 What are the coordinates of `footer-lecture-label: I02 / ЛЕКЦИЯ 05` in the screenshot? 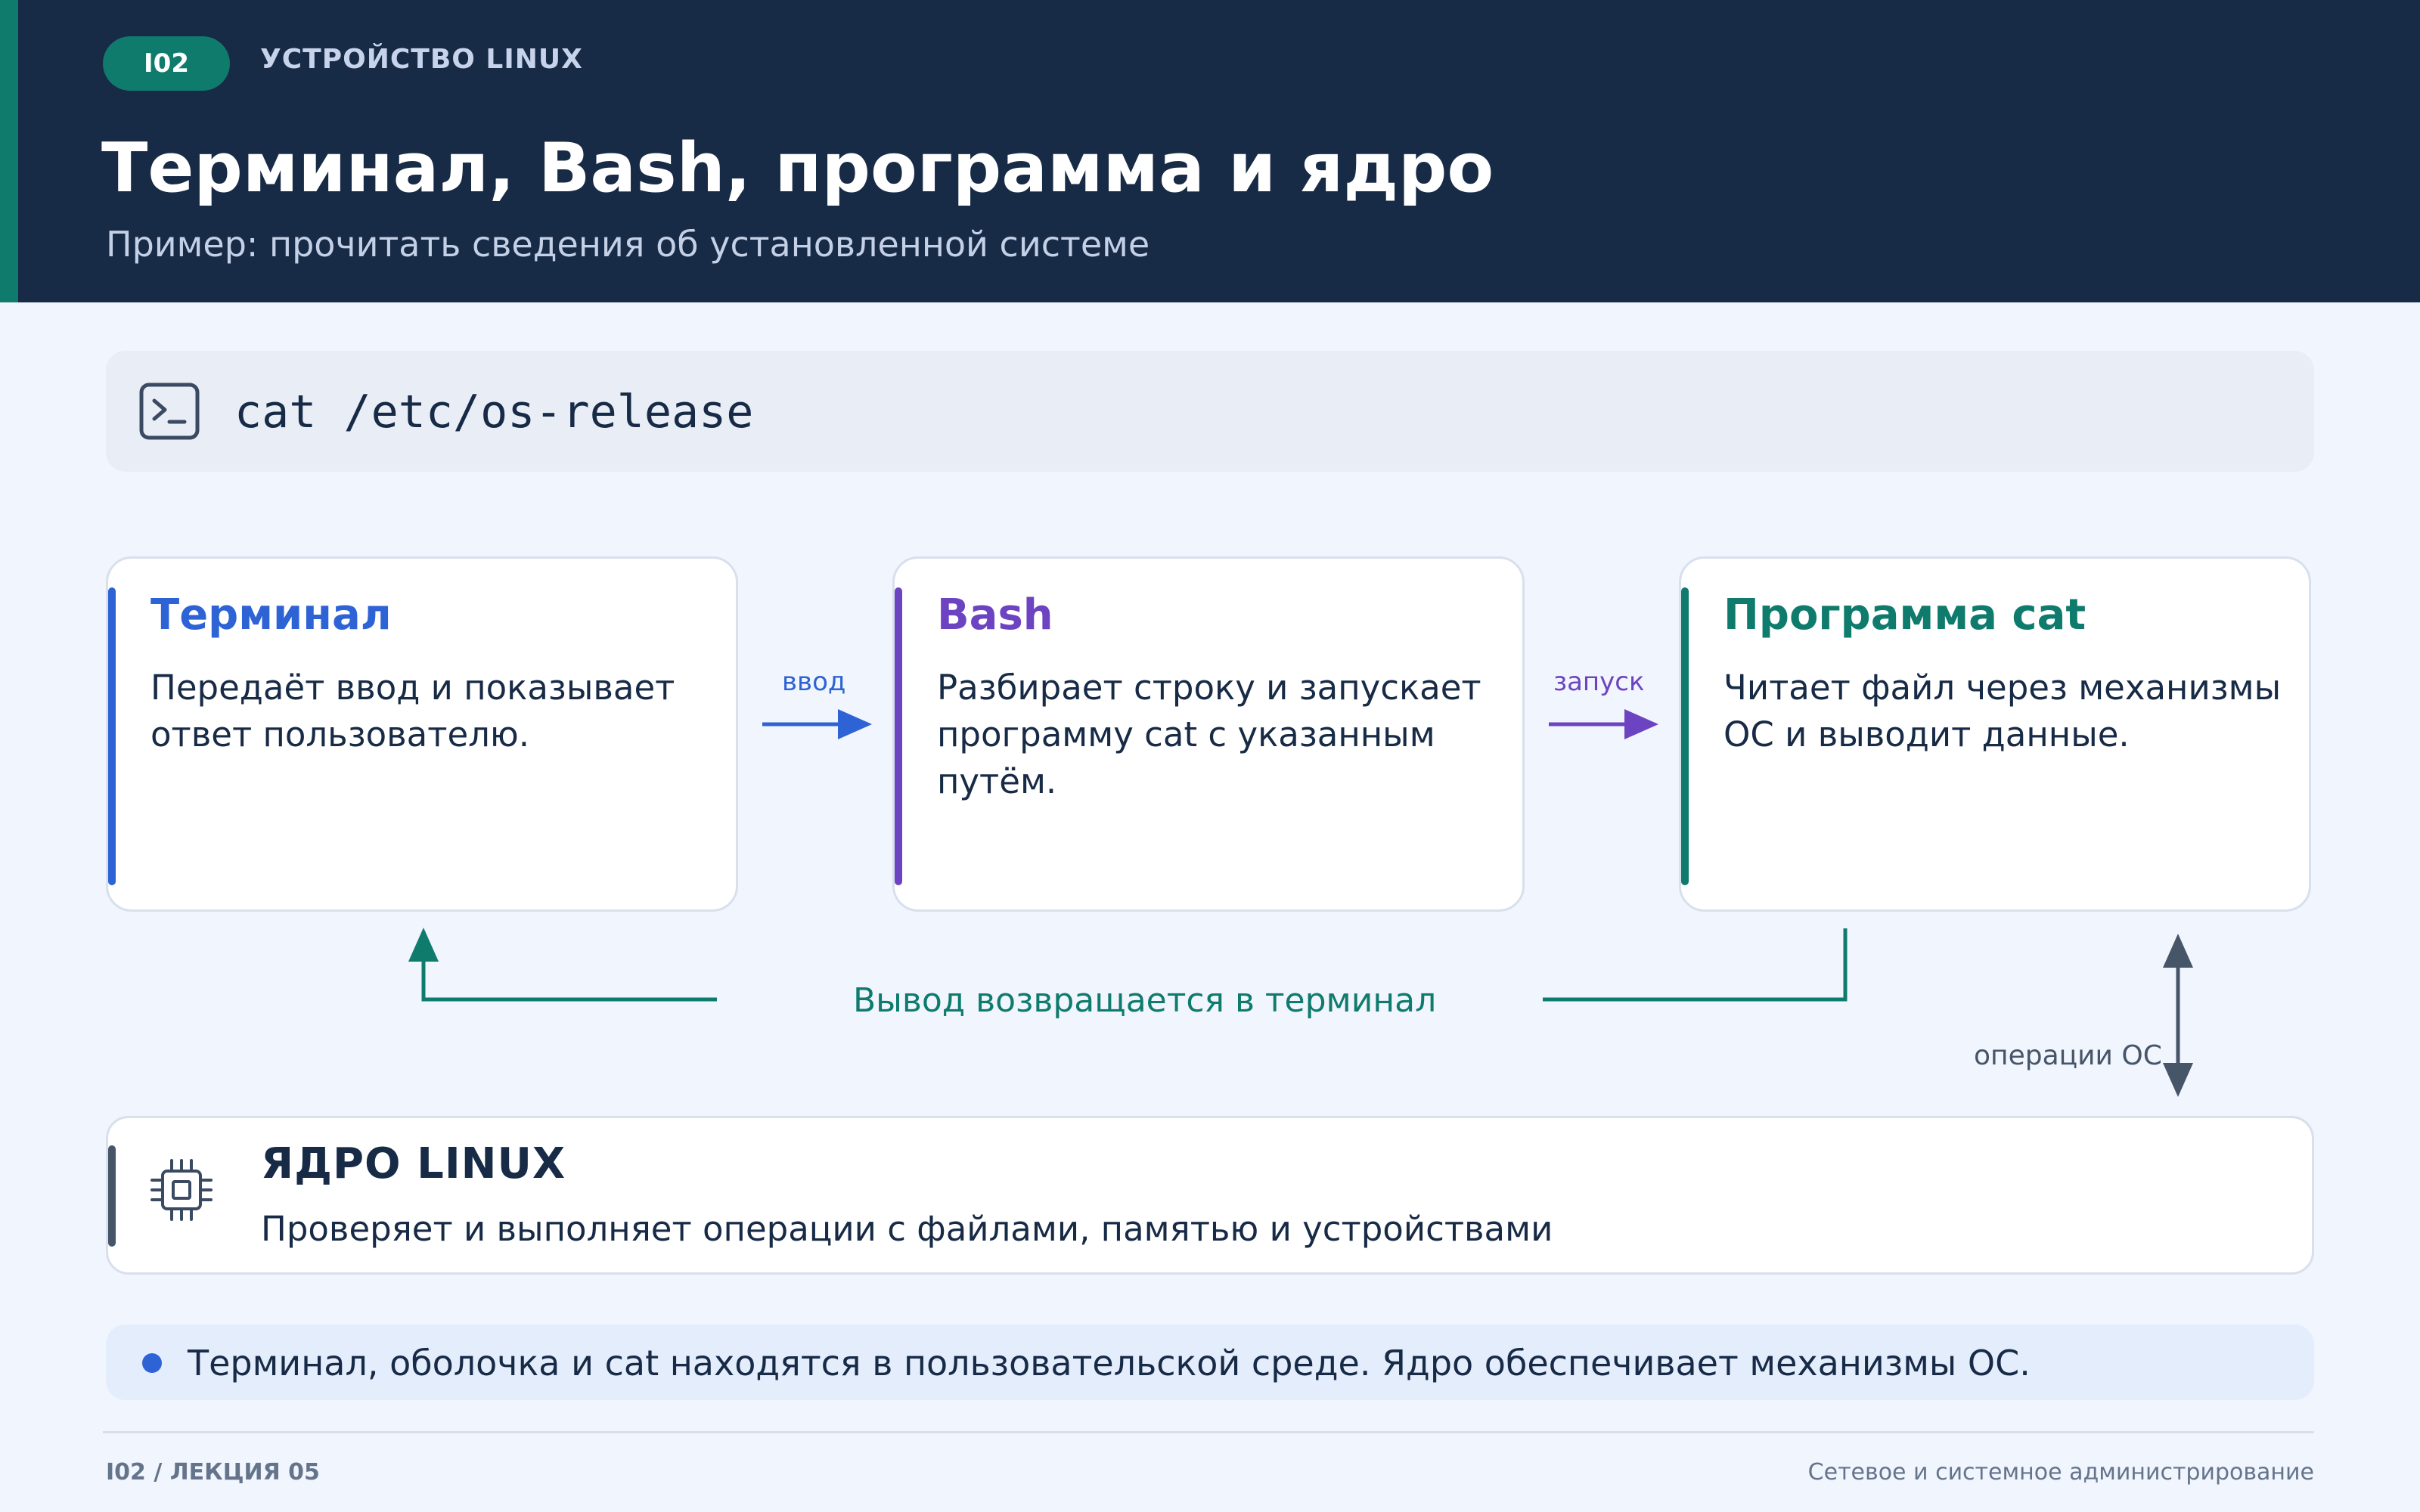 It's located at (213, 1472).